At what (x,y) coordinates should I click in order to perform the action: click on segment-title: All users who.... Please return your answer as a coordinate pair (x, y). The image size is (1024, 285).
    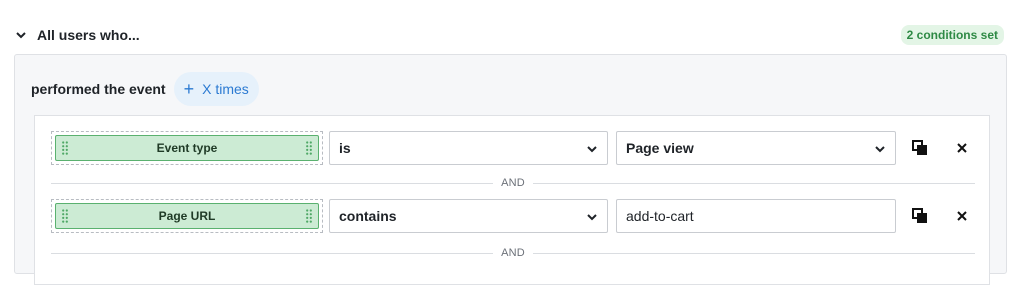
    Looking at the image, I should click on (88, 35).